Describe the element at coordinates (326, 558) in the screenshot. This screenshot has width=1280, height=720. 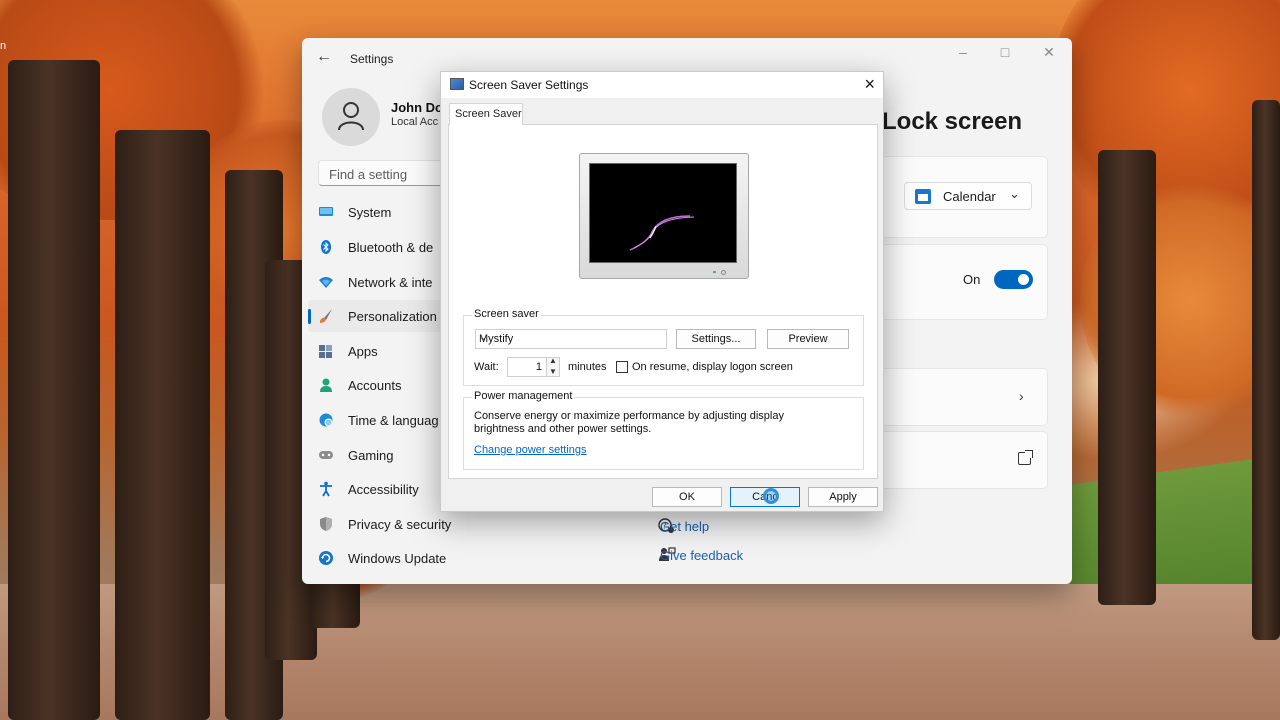
I see `update-icon` at that location.